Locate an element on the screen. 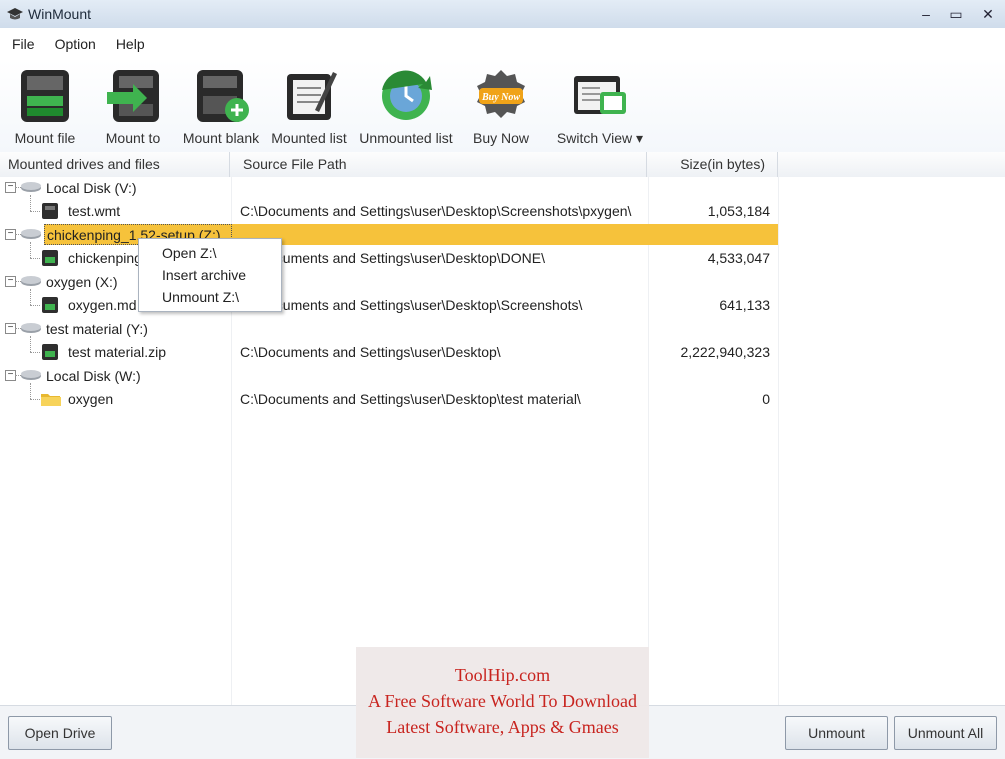 The height and width of the screenshot is (759, 1005). unmount-all-button: Unmount All is located at coordinates (945, 733).